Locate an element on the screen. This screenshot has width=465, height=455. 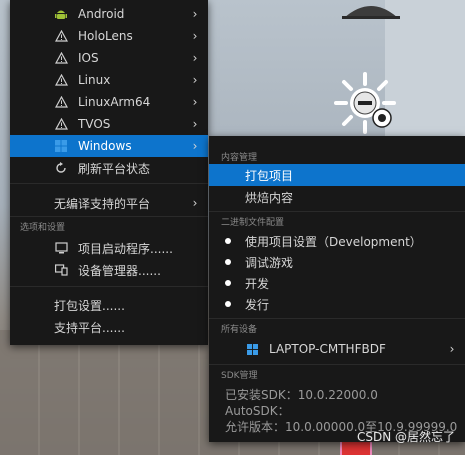
section-header: 选项和设置 is located at coordinates (43, 228).